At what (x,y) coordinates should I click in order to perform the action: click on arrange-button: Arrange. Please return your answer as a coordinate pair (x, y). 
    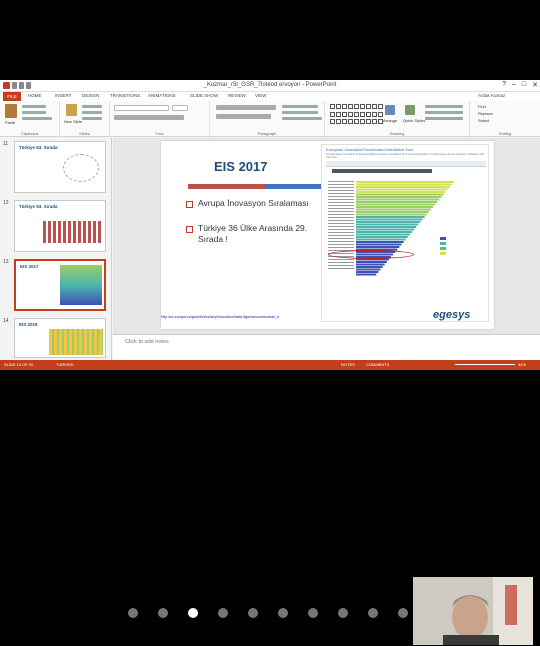
    Looking at the image, I should click on (390, 120).